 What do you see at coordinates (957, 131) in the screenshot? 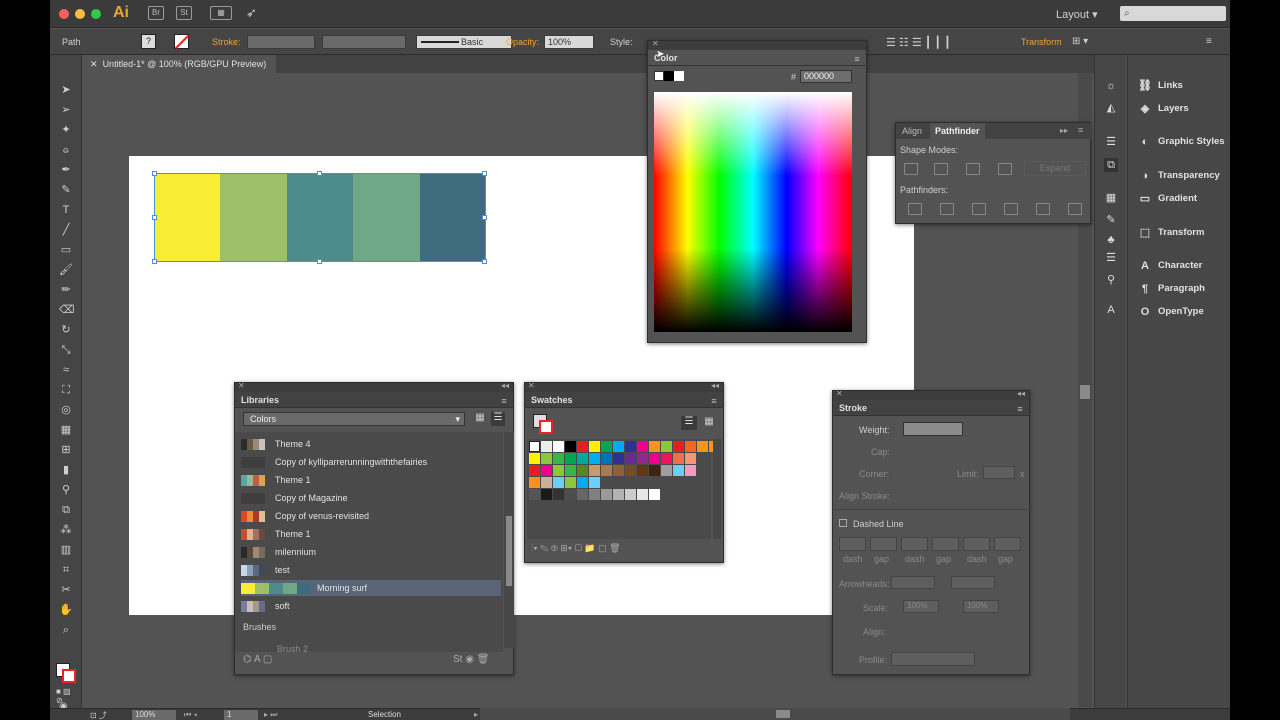
I see `tab-pathfinder: Pathfinder` at bounding box center [957, 131].